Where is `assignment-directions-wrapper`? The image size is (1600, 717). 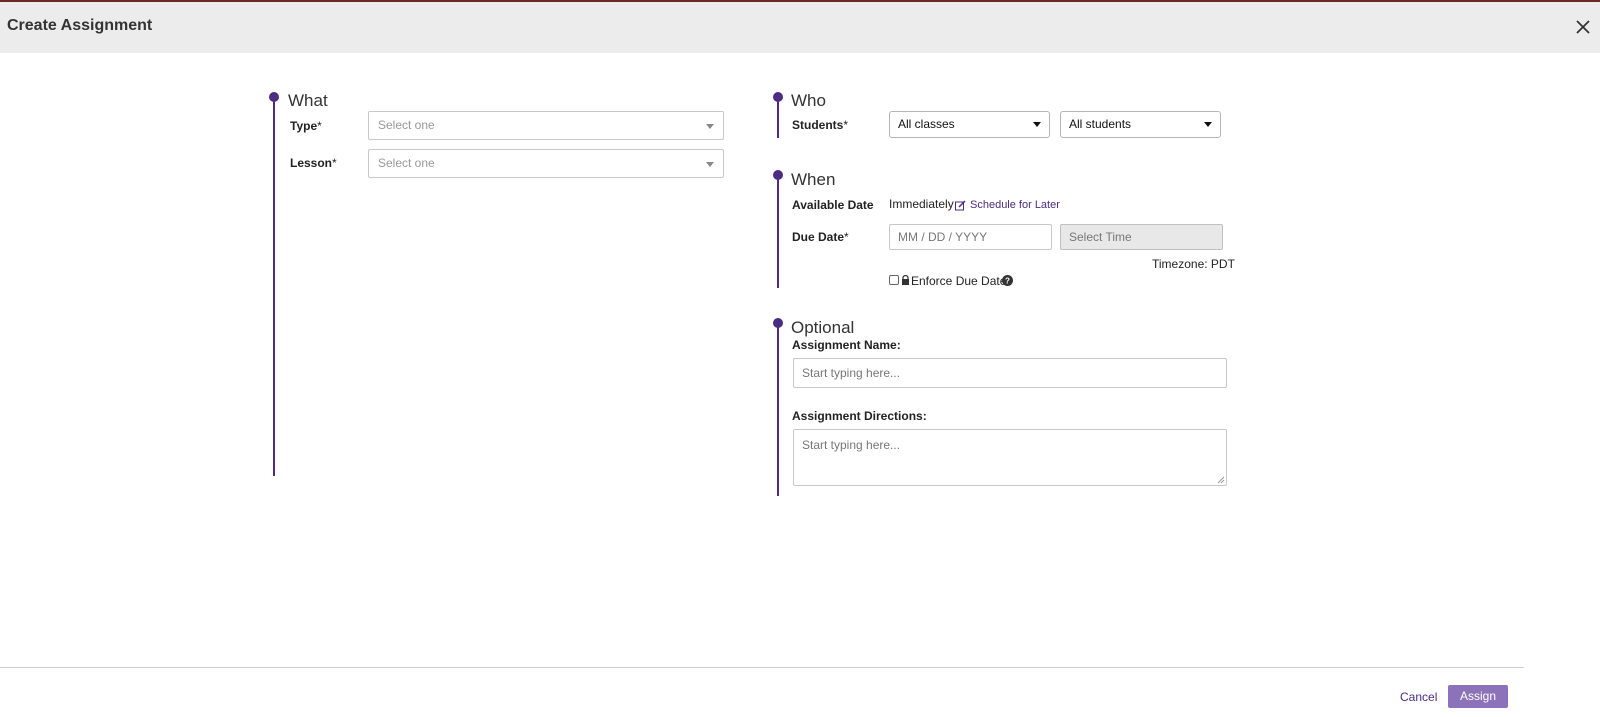 assignment-directions-wrapper is located at coordinates (1010, 457).